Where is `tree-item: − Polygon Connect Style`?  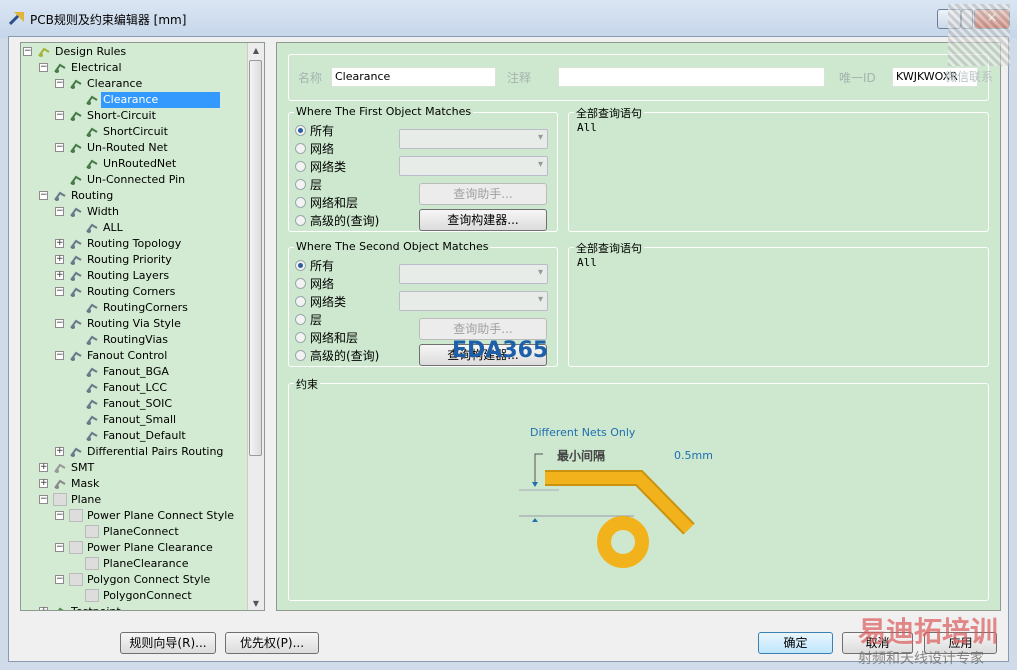
tree-item: − Polygon Connect Style is located at coordinates (134, 580).